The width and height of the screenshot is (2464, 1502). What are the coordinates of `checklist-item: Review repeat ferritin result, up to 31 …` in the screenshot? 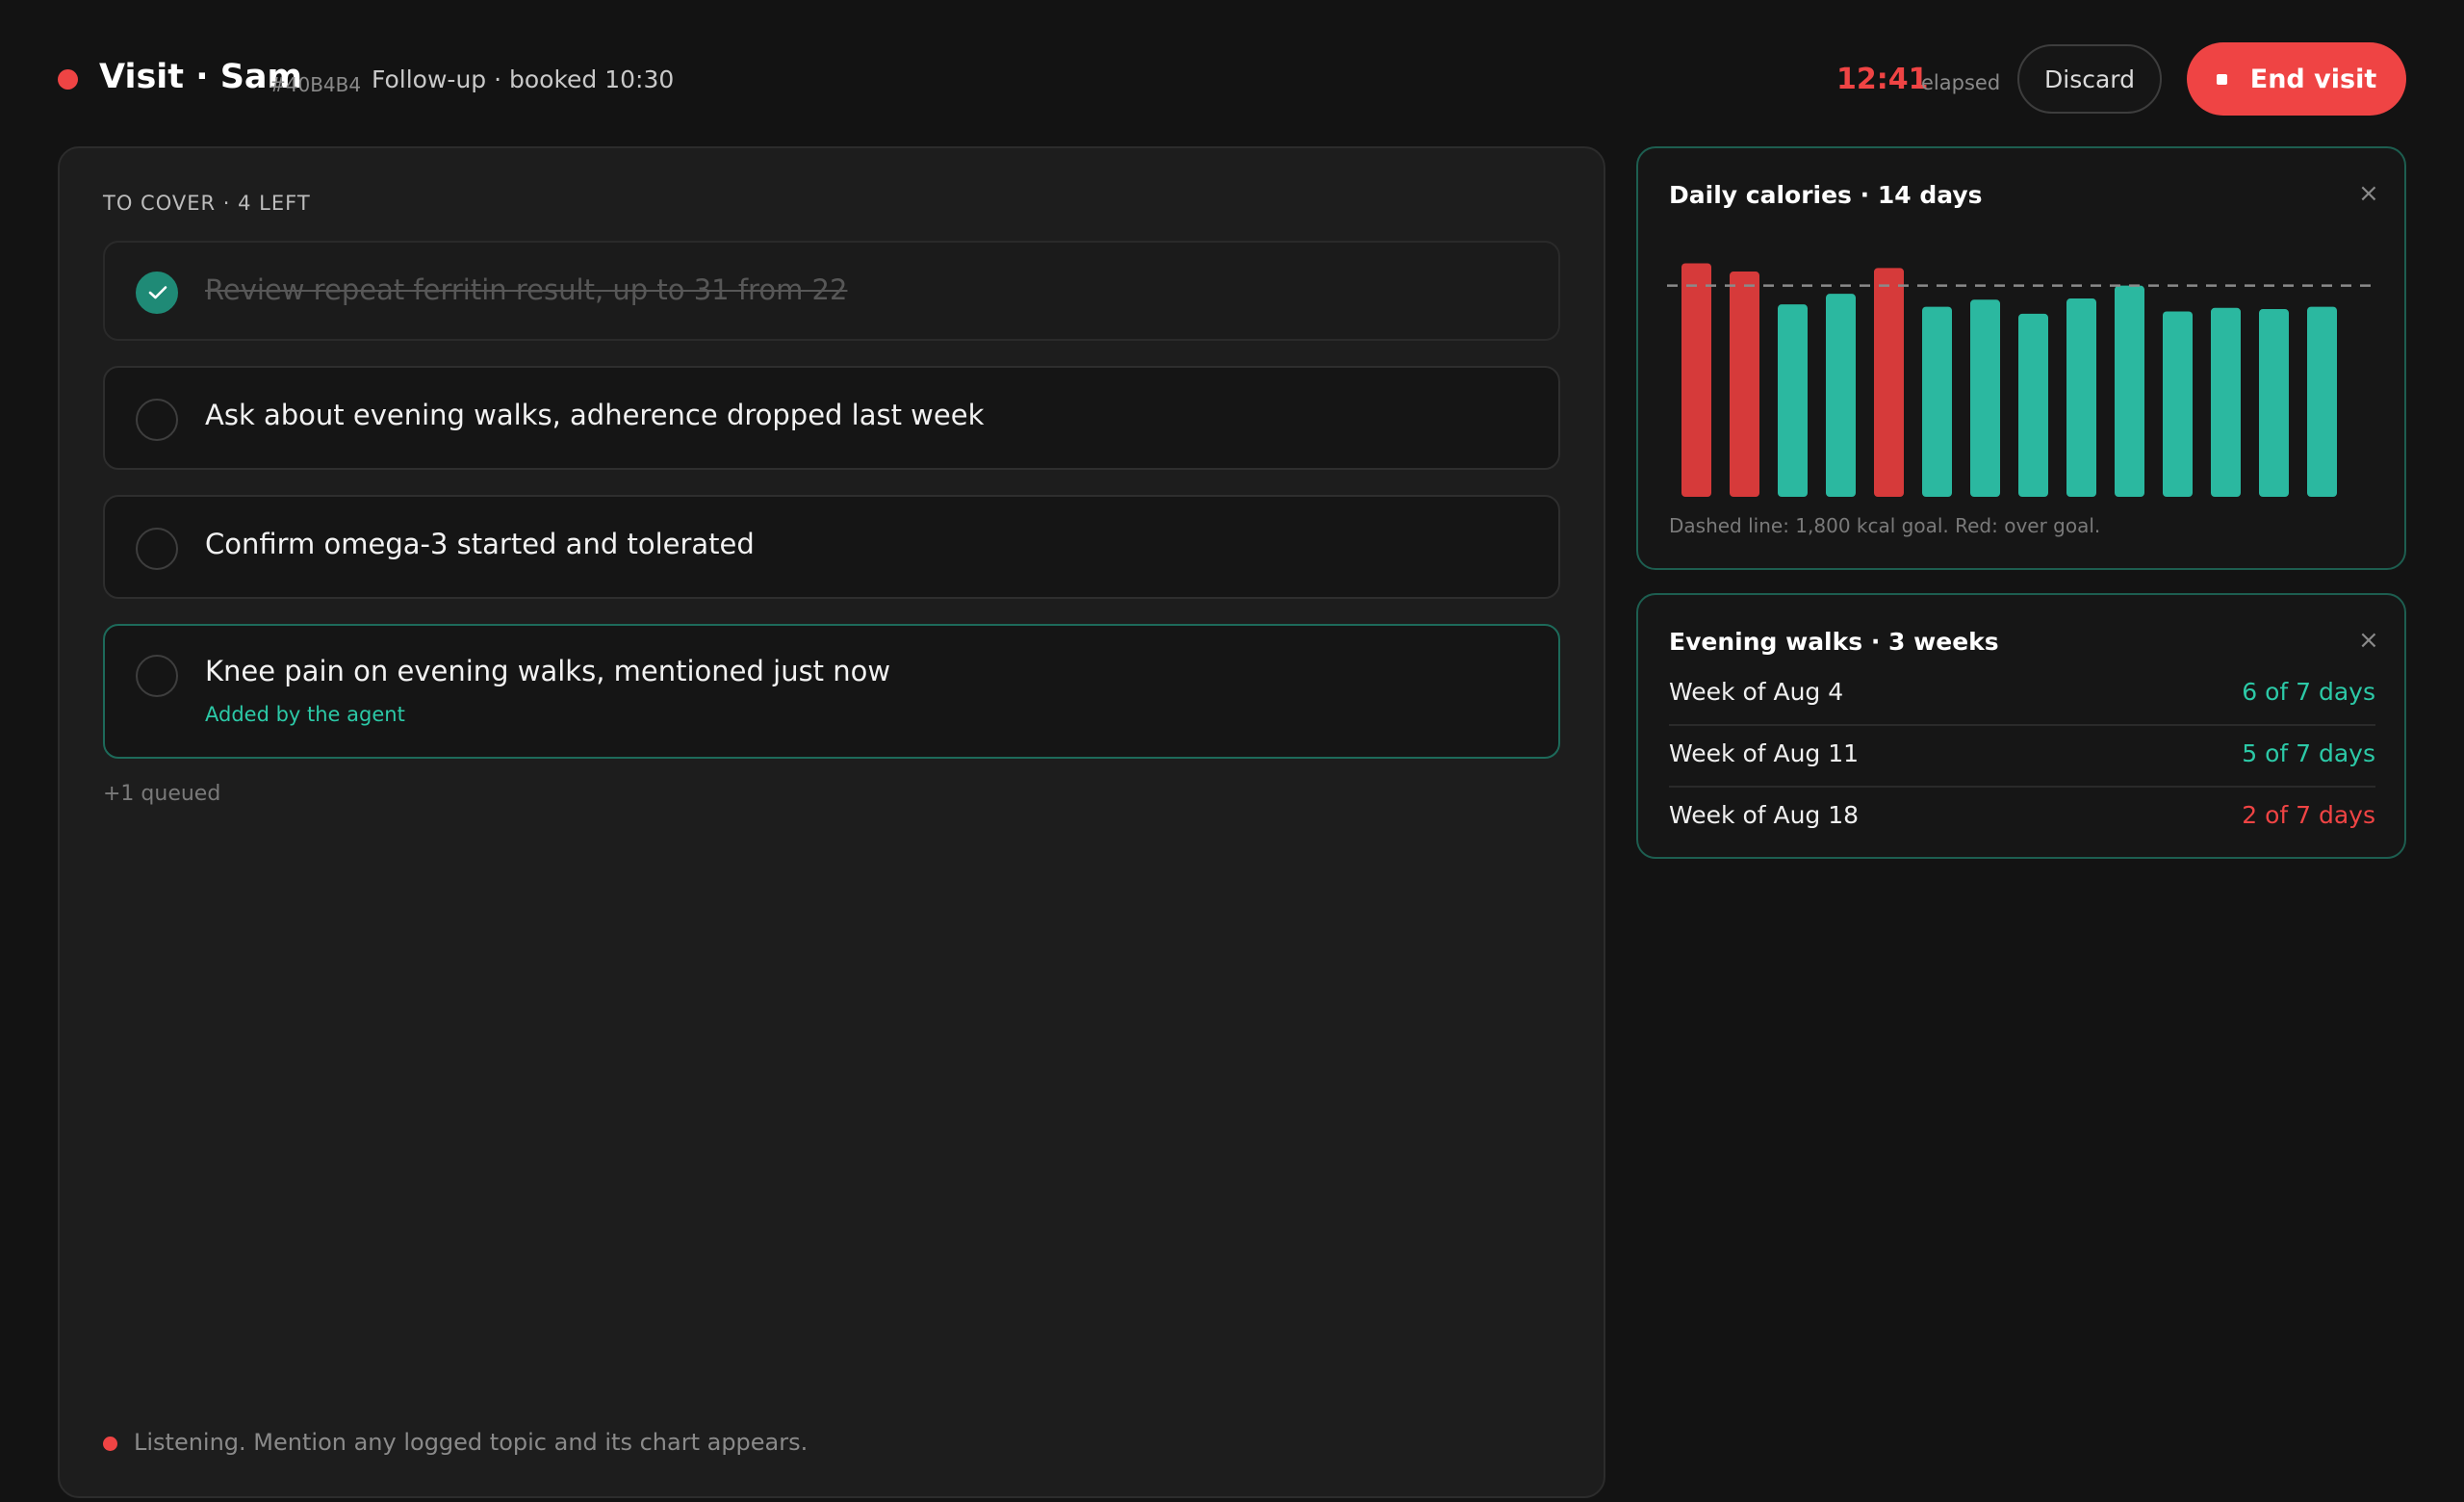 It's located at (831, 291).